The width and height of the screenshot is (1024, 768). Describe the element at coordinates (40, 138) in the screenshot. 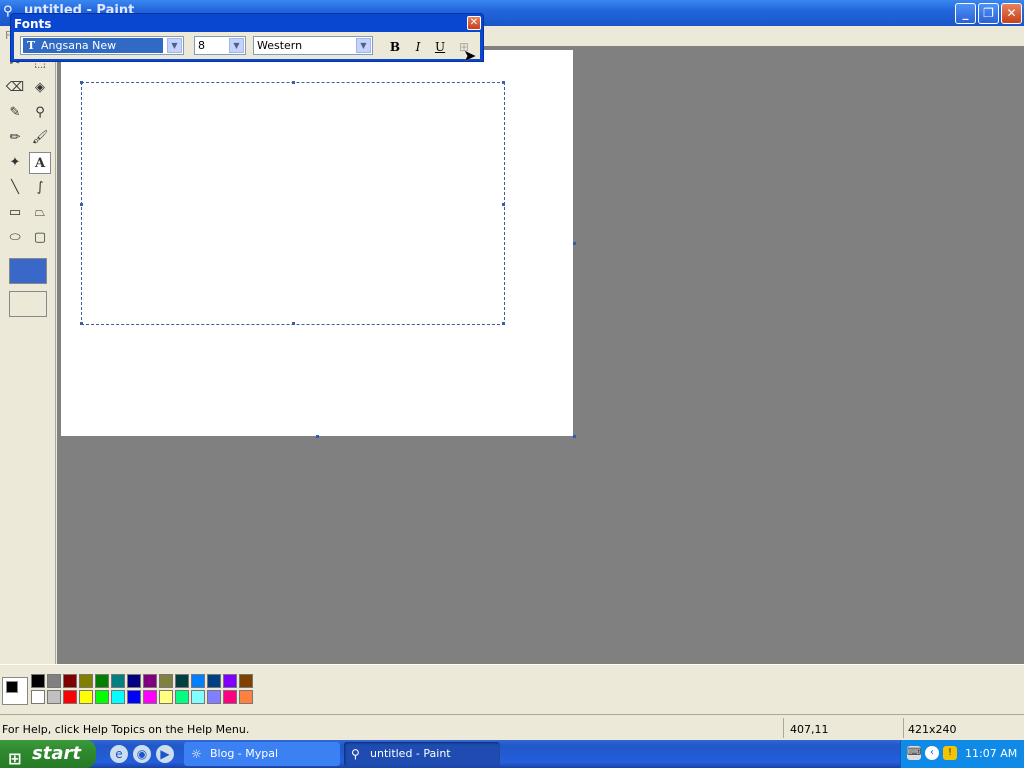

I see `brush-icon: 🖌` at that location.